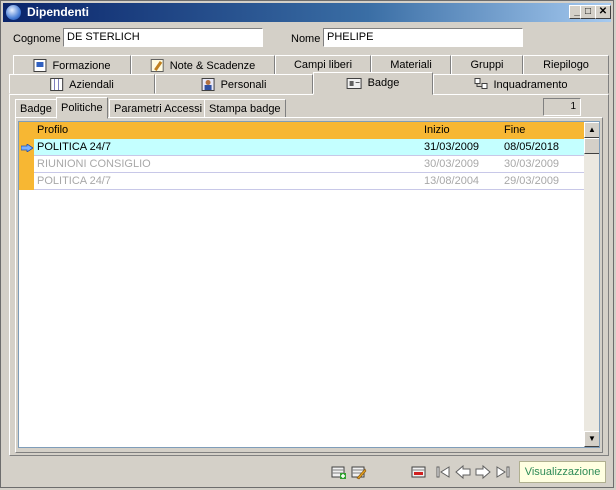  What do you see at coordinates (532, 181) in the screenshot?
I see `cell-fine: 29/03/2009` at bounding box center [532, 181].